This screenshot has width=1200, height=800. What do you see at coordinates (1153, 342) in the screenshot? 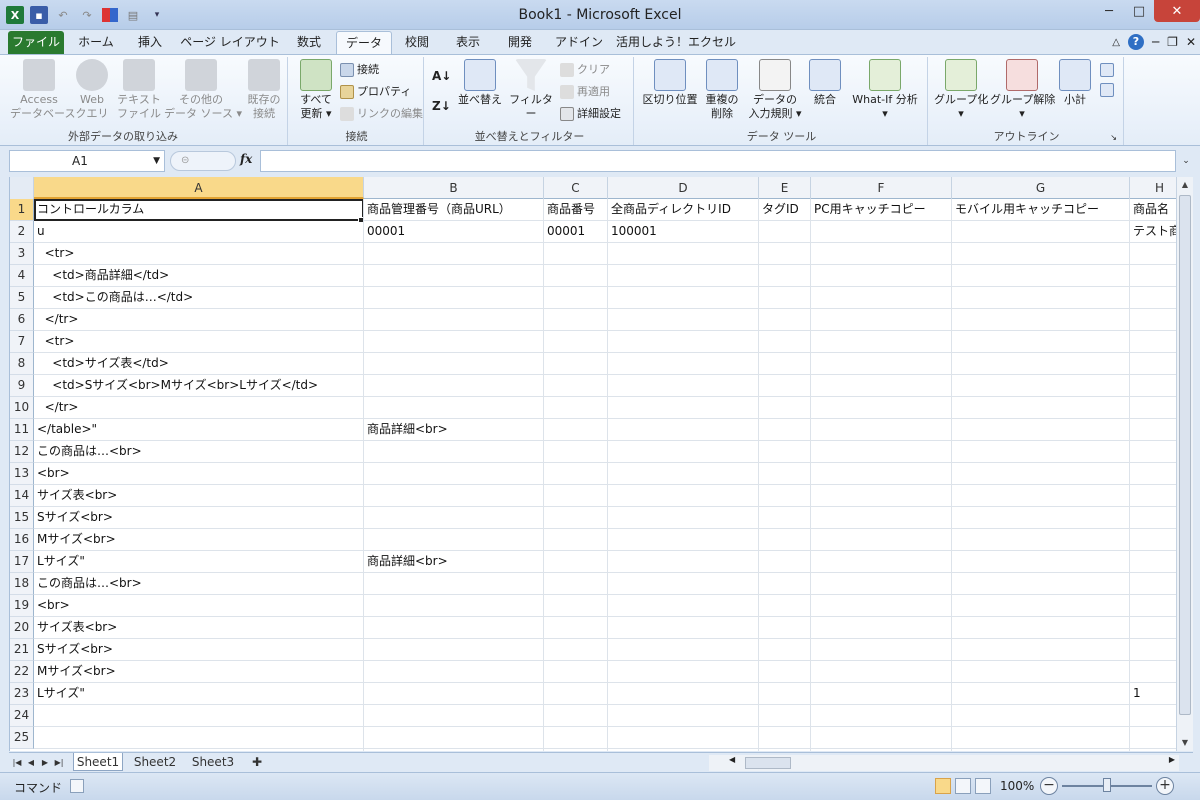
I see `cell-h7` at bounding box center [1153, 342].